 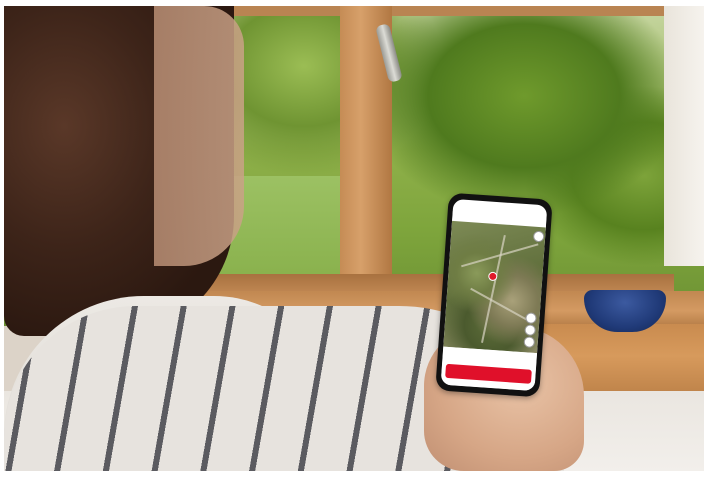 I want to click on person-cheek, so click(x=199, y=136).